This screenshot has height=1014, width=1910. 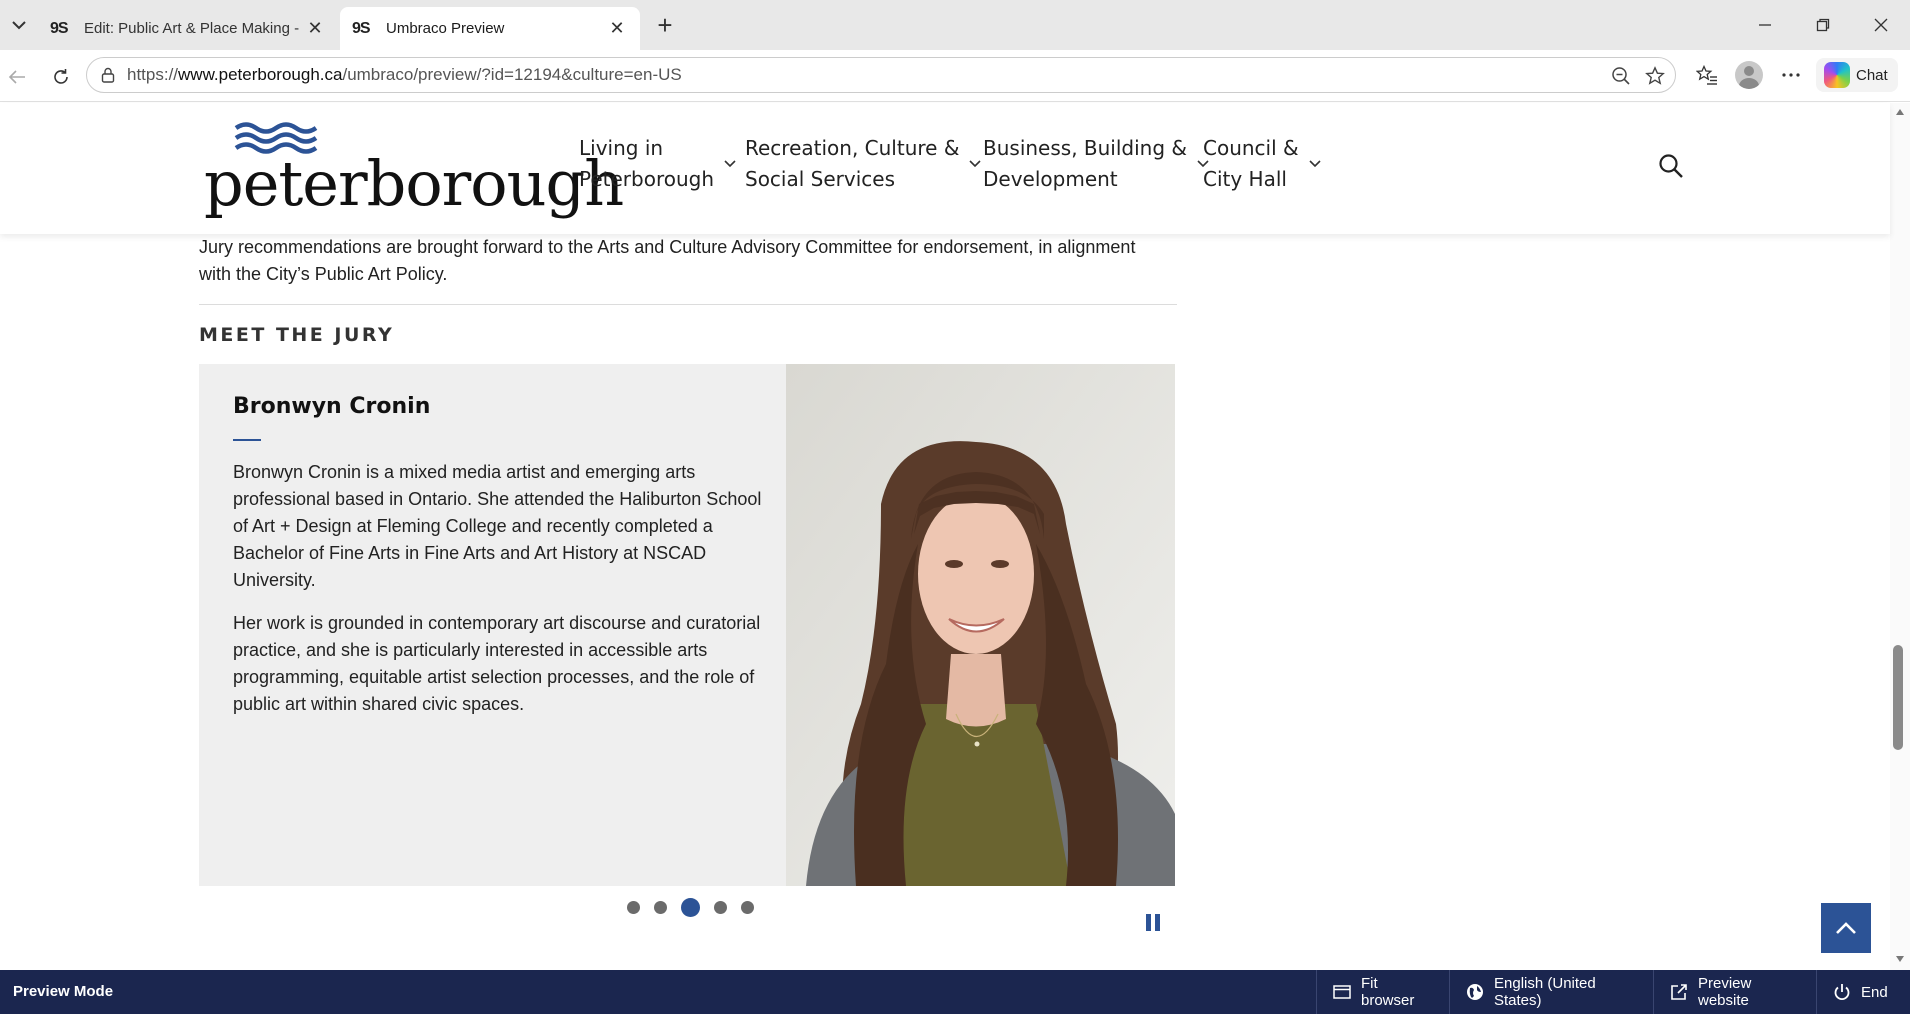 I want to click on fit-browser-label: Fit browser, so click(x=1388, y=992).